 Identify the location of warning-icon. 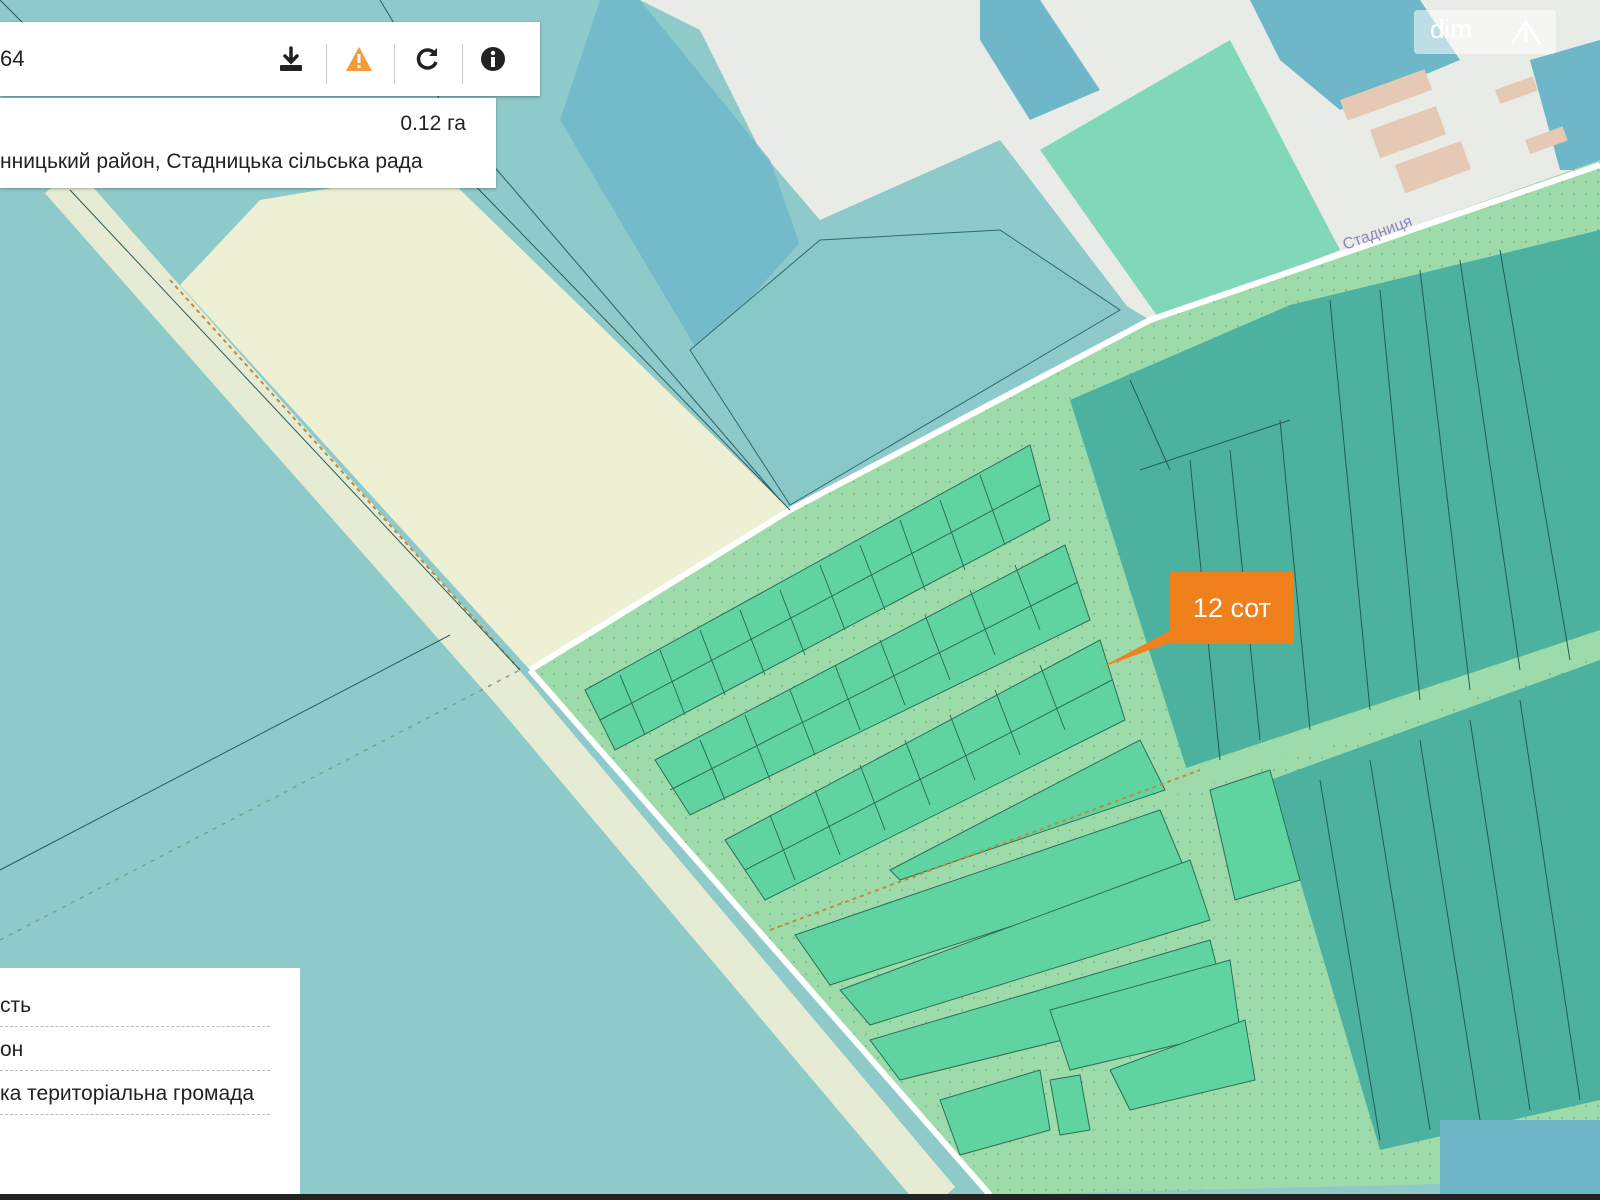
(359, 59).